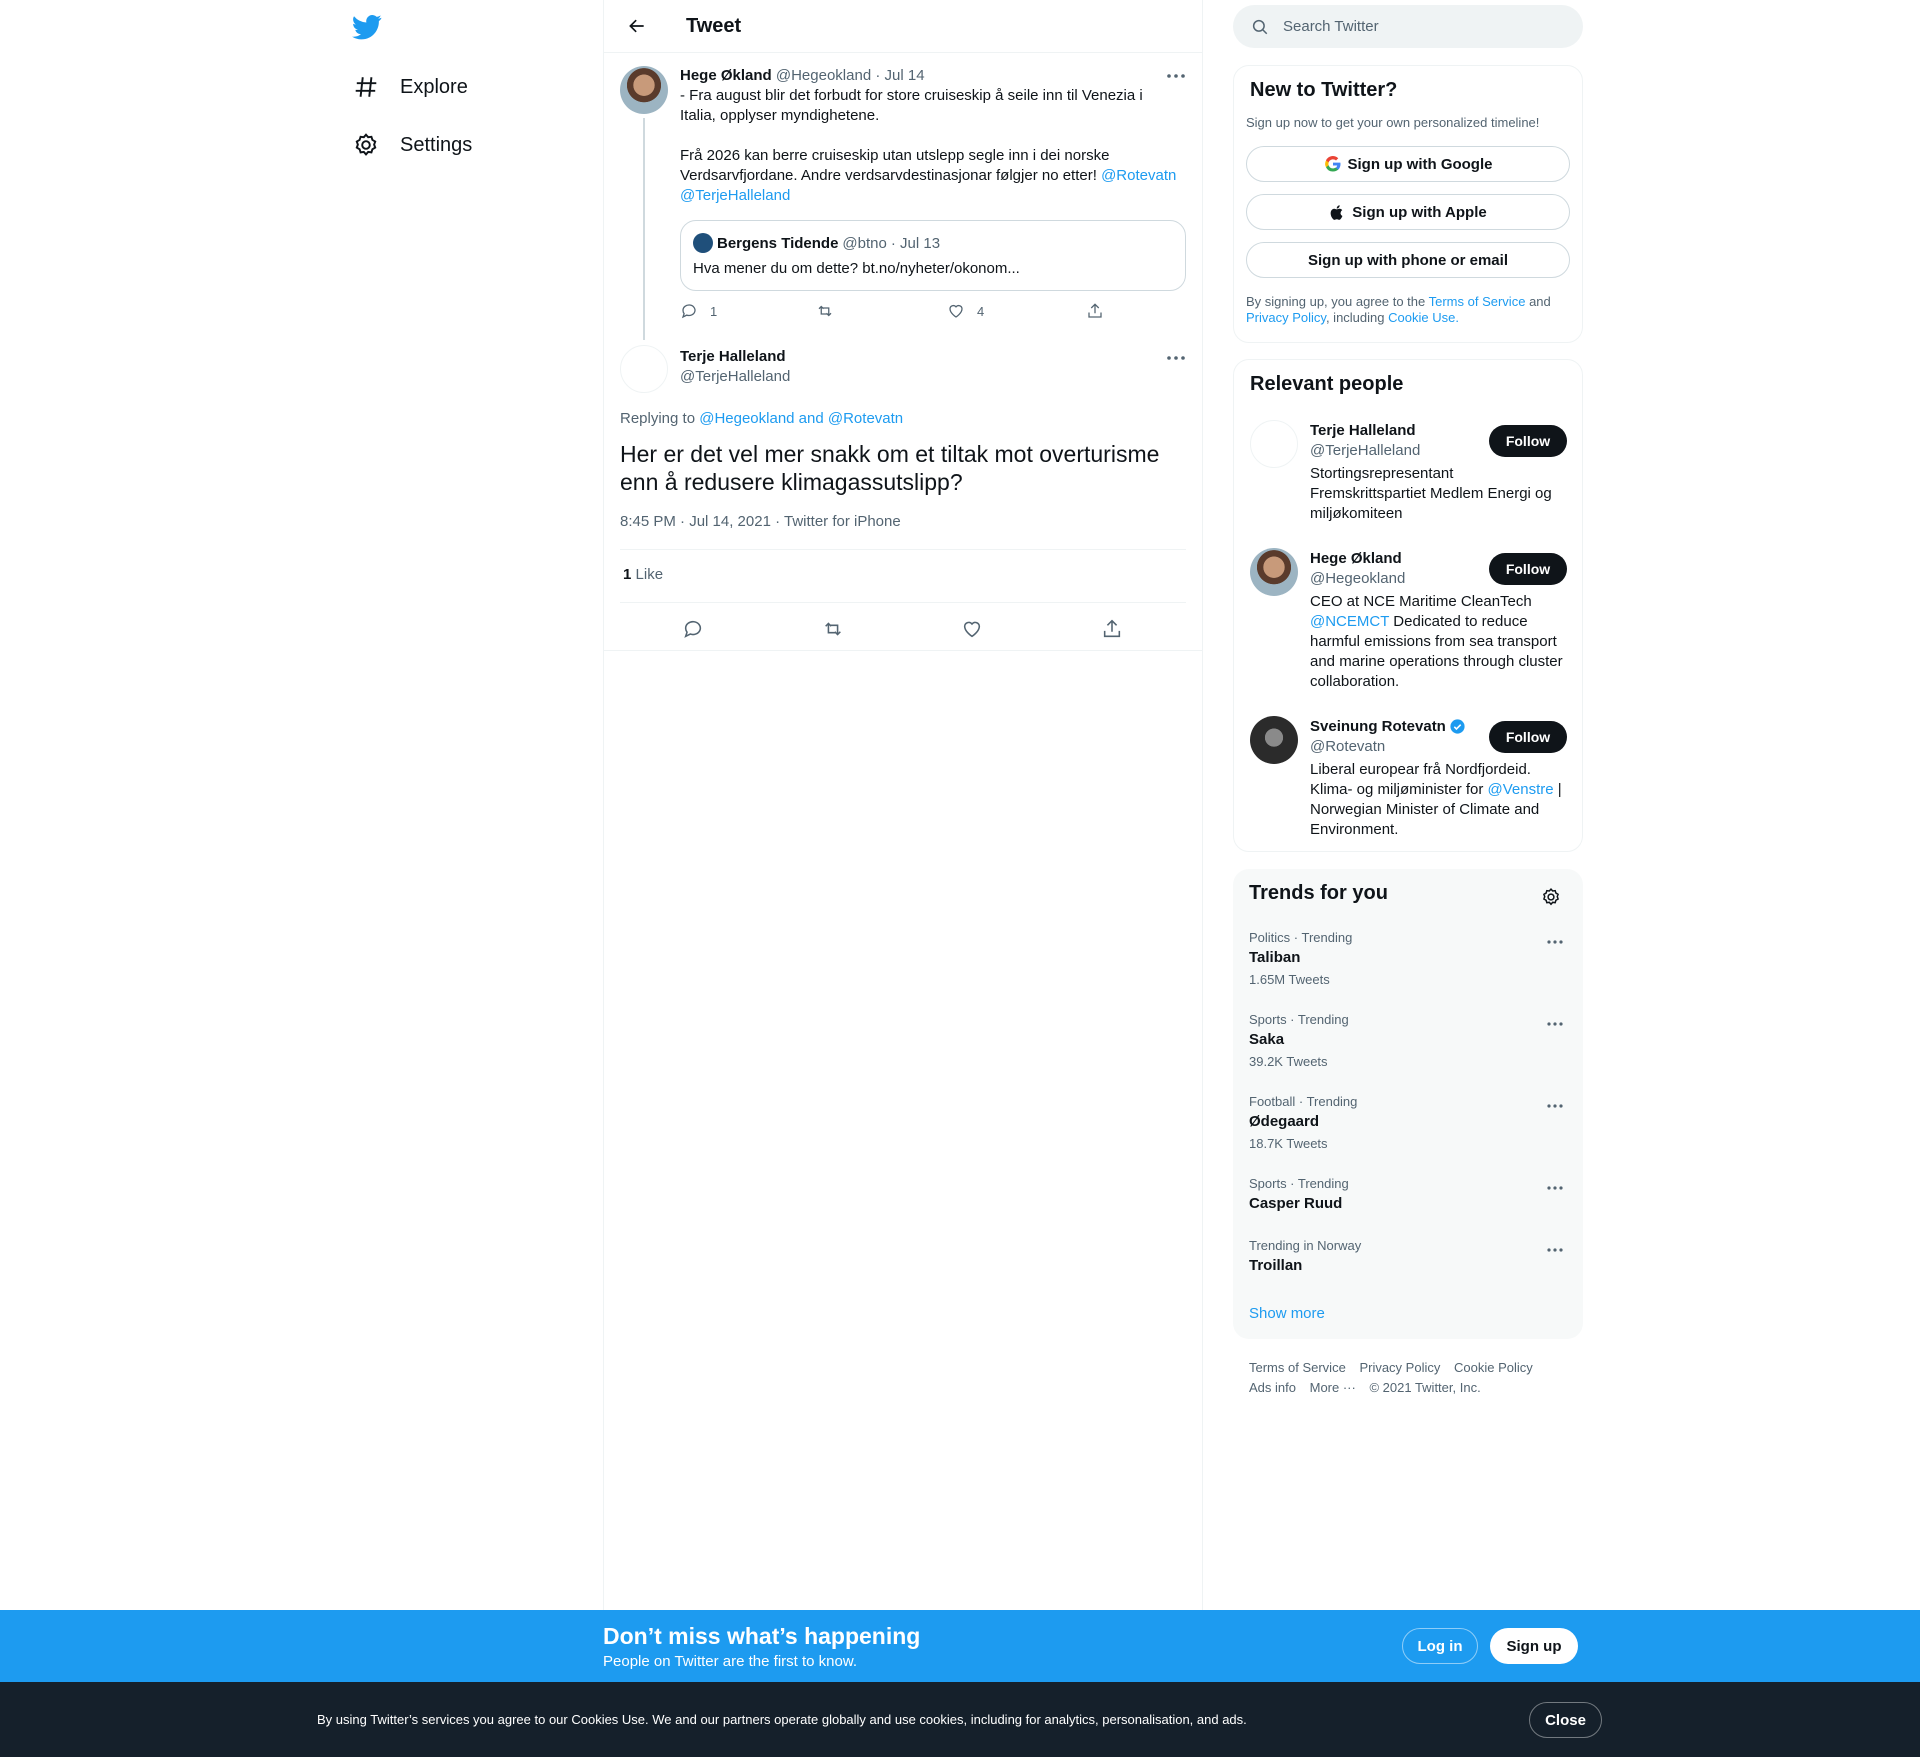 The width and height of the screenshot is (1920, 1757). I want to click on nav-explore: Explore, so click(410, 87).